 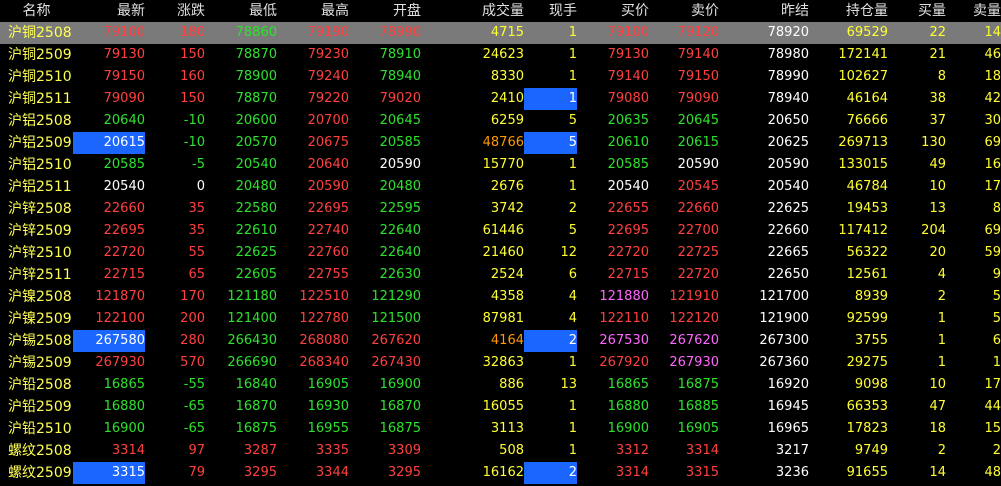 What do you see at coordinates (996, 296) in the screenshot?
I see `cell-ask-volume: 5` at bounding box center [996, 296].